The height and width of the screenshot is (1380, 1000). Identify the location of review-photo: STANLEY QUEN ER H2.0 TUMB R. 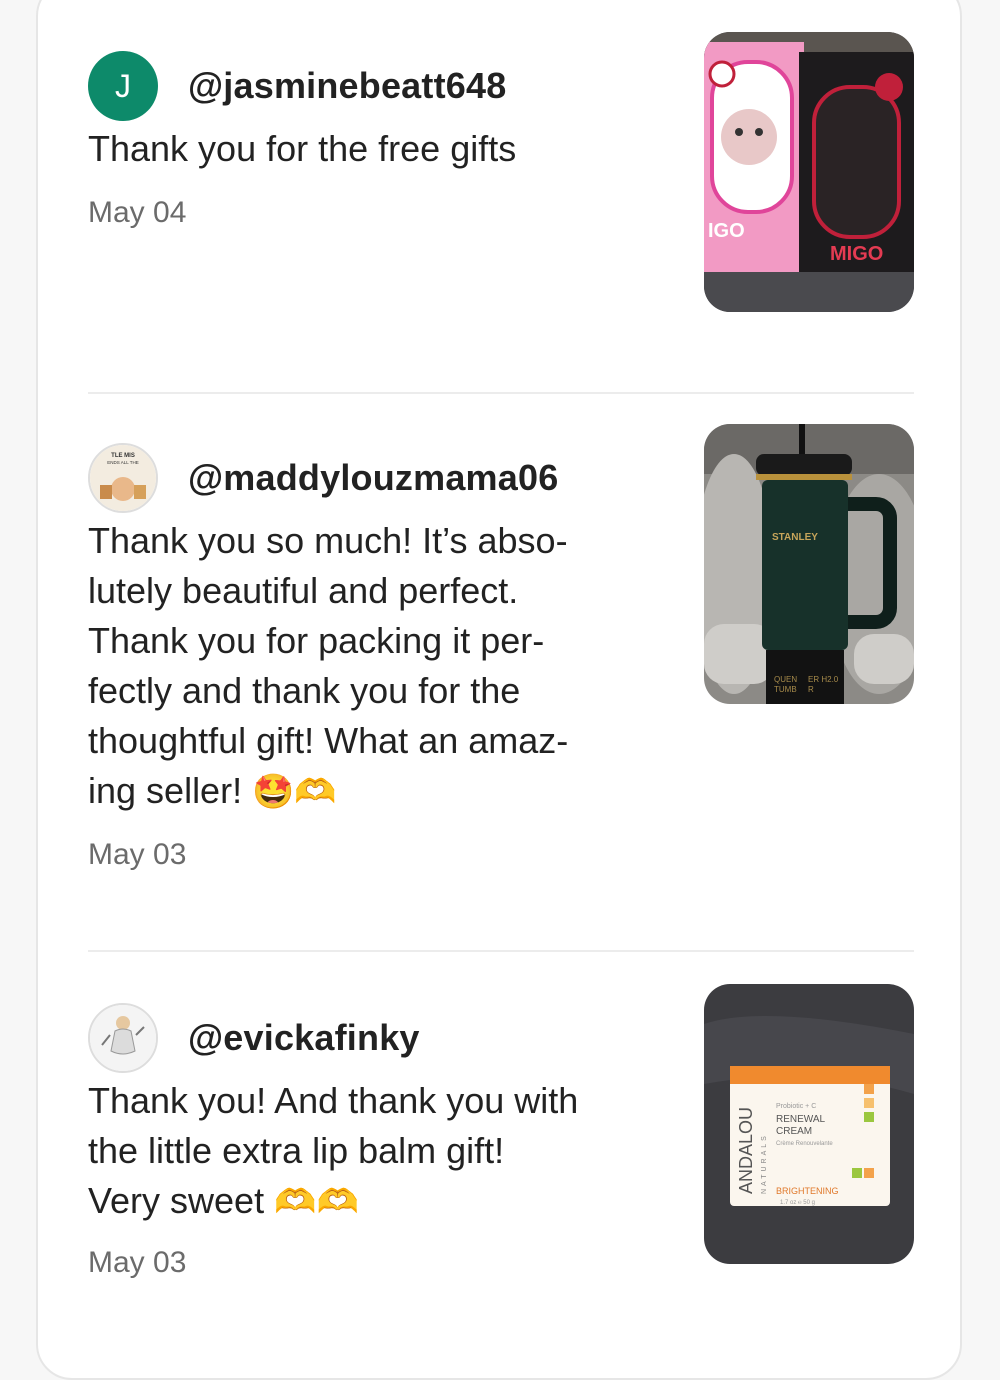
(809, 564).